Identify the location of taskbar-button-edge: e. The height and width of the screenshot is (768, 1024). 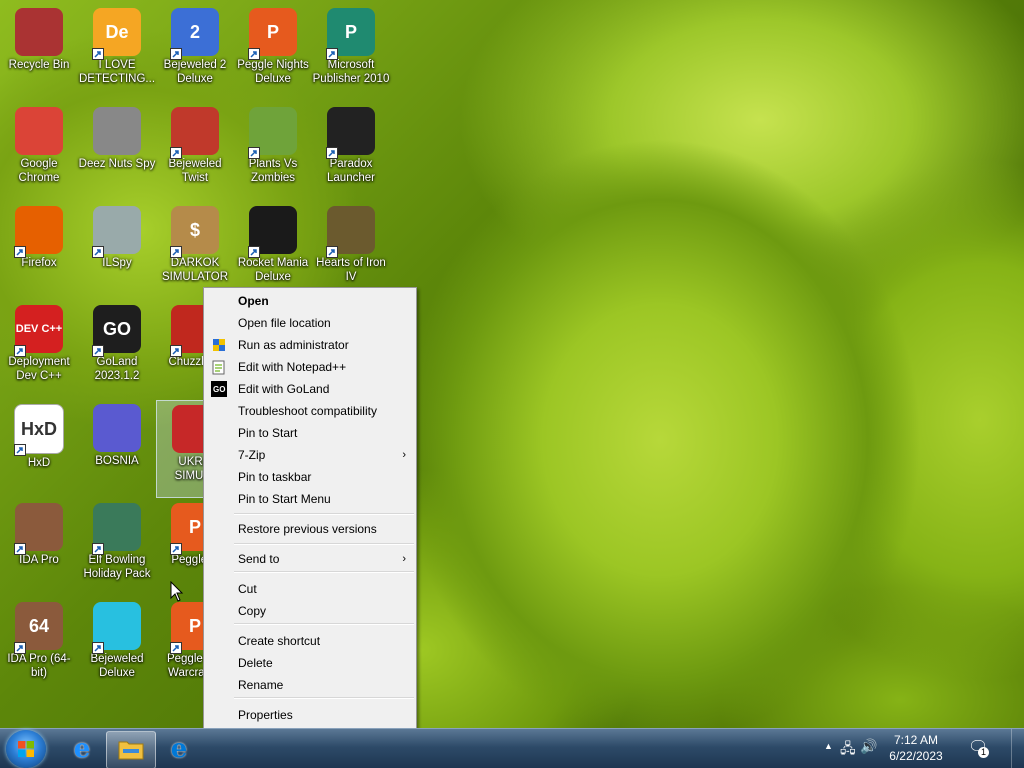
(179, 749).